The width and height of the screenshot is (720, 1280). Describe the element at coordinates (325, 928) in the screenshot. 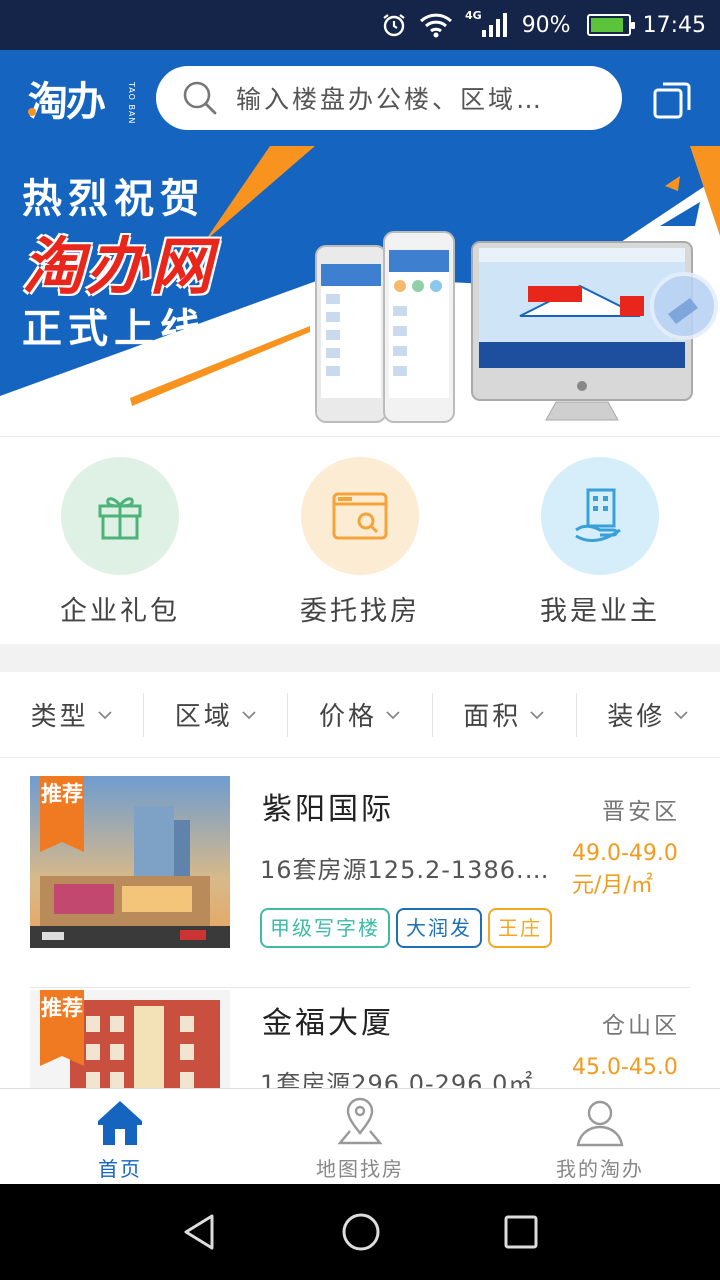

I see `listing-tag: 甲级写字楼` at that location.